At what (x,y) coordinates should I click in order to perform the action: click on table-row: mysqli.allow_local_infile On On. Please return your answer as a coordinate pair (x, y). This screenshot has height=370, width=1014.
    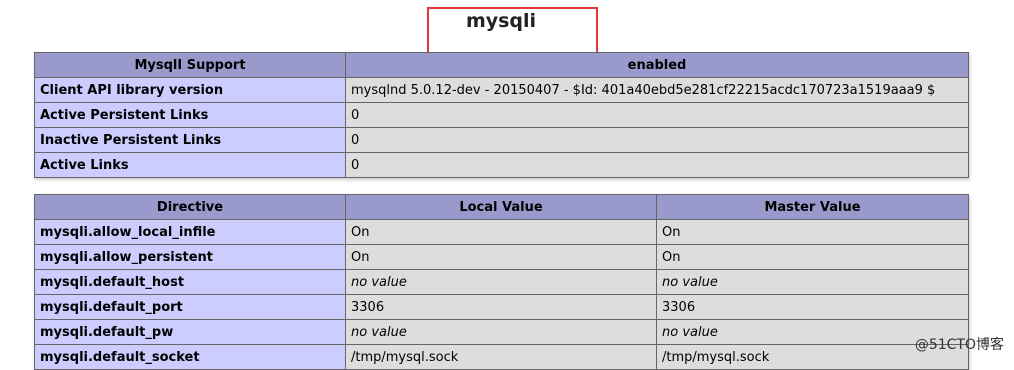
    Looking at the image, I should click on (501, 232).